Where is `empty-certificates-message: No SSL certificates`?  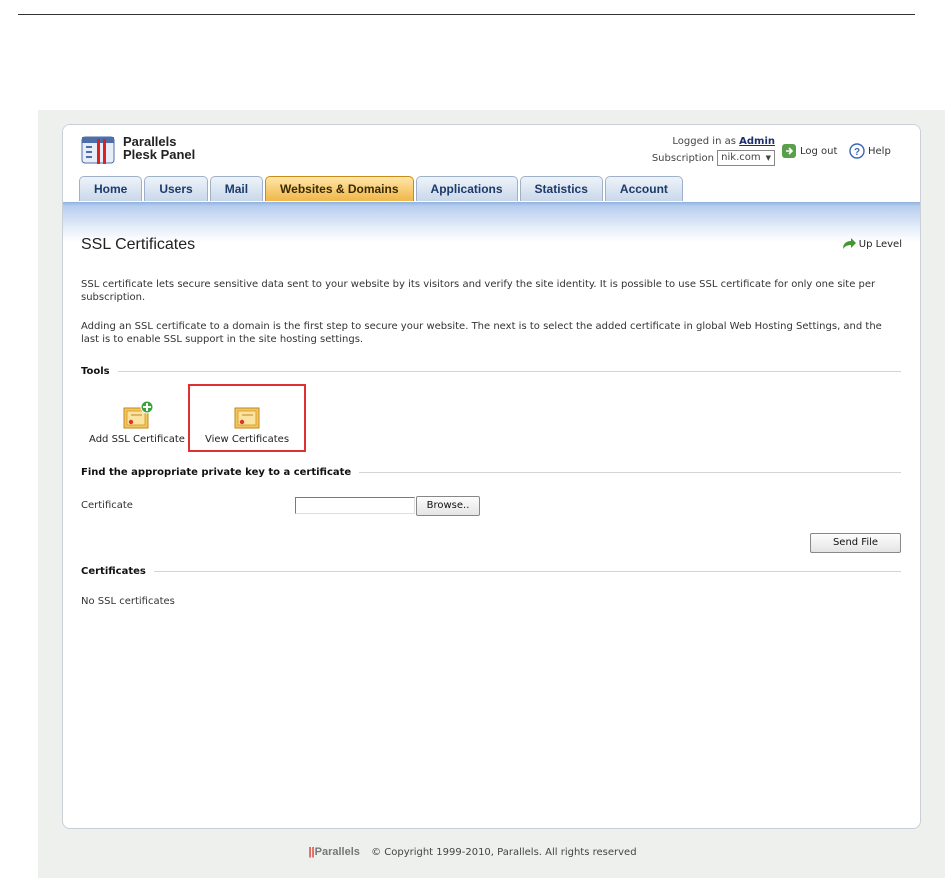 empty-certificates-message: No SSL certificates is located at coordinates (128, 601).